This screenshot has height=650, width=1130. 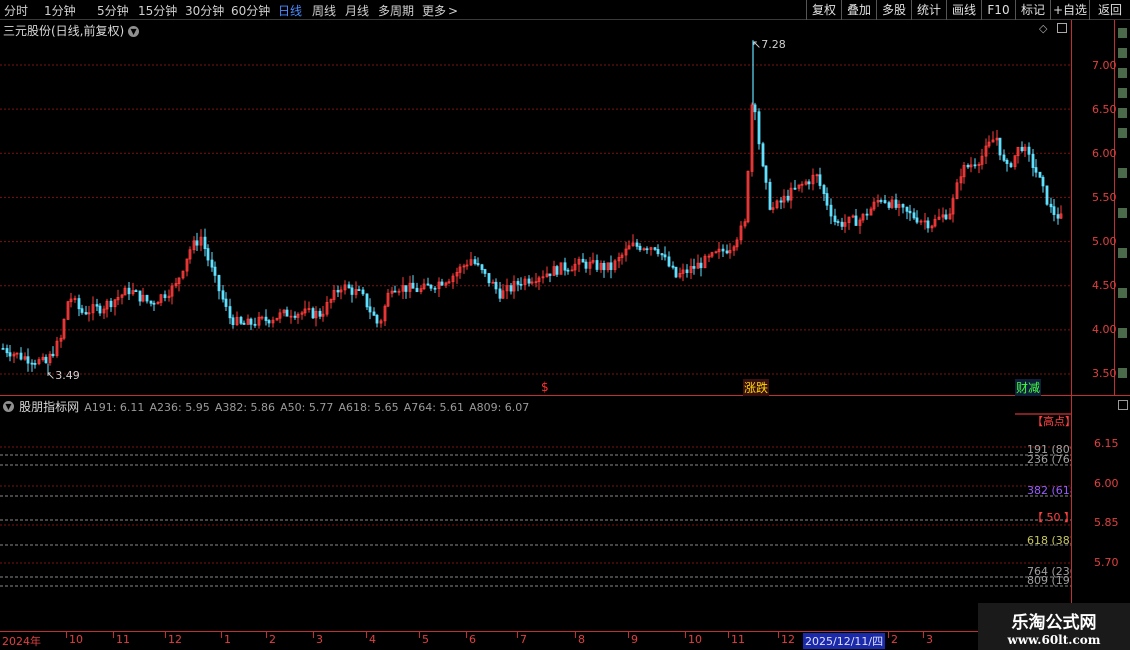 What do you see at coordinates (49, 407) in the screenshot?
I see `indicator-title: 股朋指标网` at bounding box center [49, 407].